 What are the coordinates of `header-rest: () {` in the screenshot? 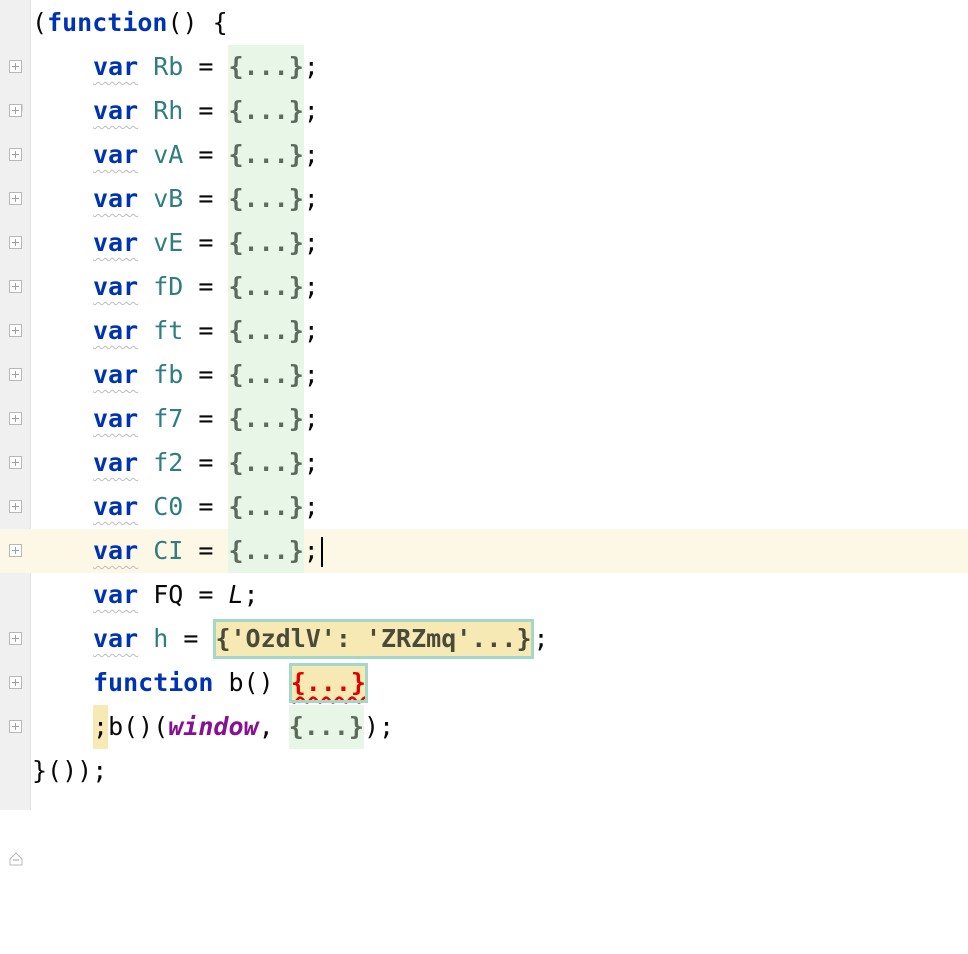 It's located at (197, 22).